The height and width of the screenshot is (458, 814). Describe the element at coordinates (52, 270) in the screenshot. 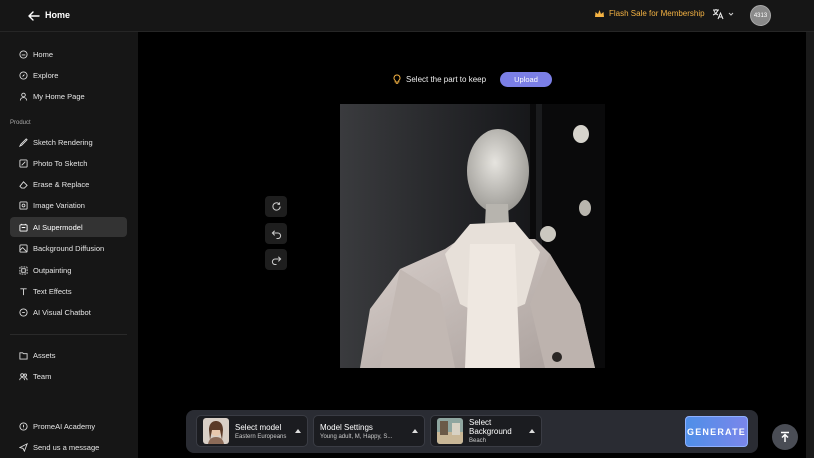

I see `sidebar-item-label: Outpainting` at that location.